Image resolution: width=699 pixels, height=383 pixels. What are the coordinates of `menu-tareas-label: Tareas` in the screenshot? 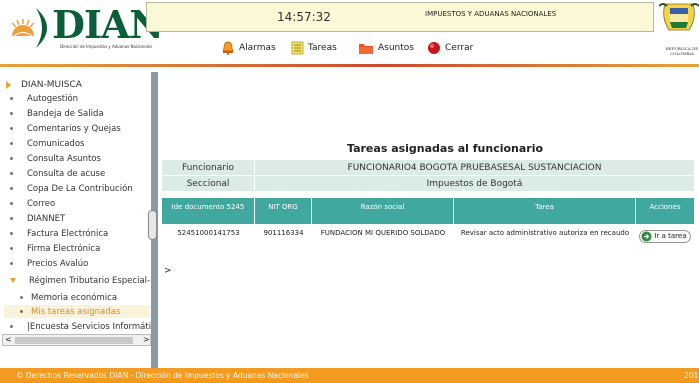 It's located at (322, 48).